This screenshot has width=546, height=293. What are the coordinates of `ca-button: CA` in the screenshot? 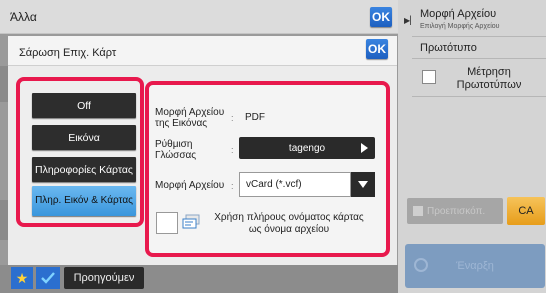 It's located at (526, 211).